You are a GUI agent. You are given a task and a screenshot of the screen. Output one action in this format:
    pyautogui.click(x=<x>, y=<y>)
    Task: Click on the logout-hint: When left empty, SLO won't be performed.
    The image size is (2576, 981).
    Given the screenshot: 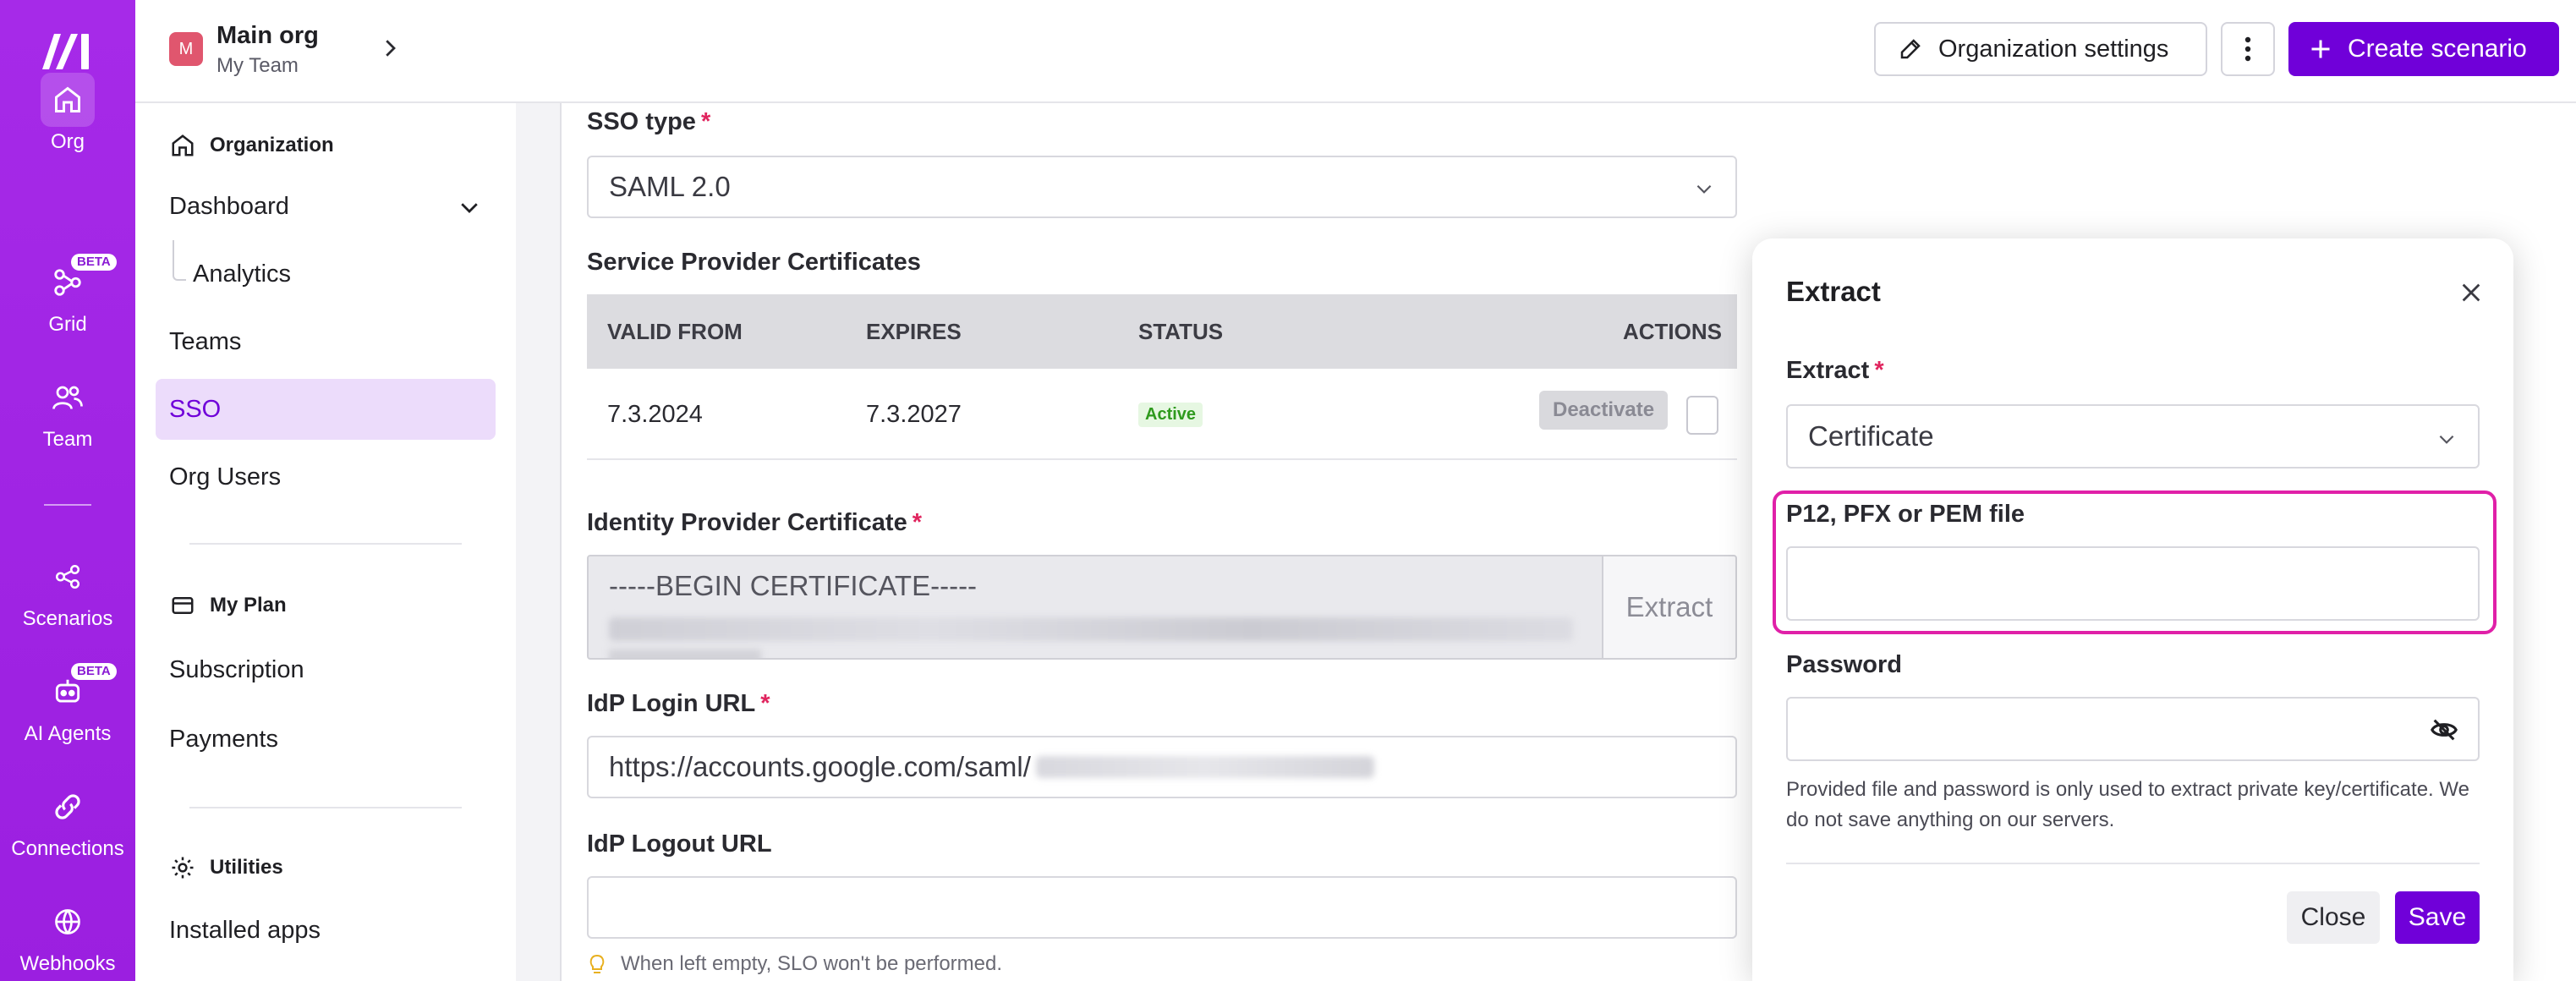 What is the action you would take?
    pyautogui.click(x=794, y=964)
    